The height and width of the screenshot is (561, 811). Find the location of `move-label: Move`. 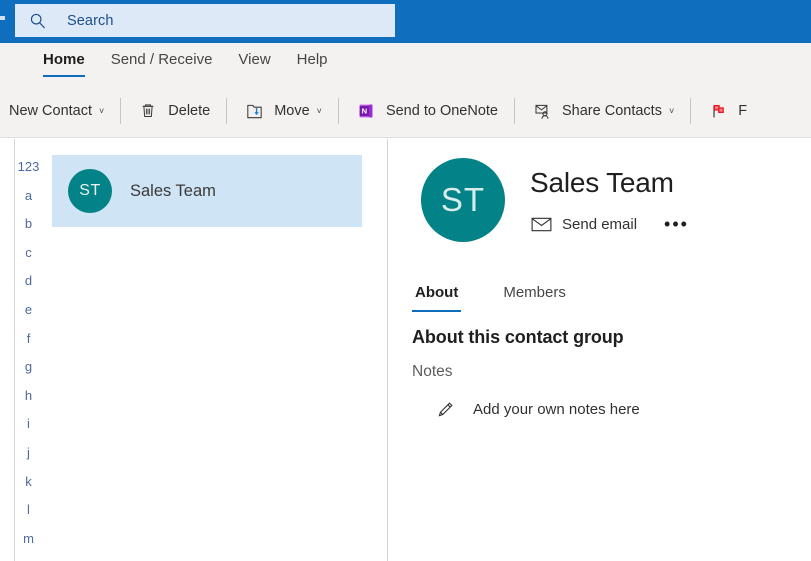

move-label: Move is located at coordinates (292, 111).